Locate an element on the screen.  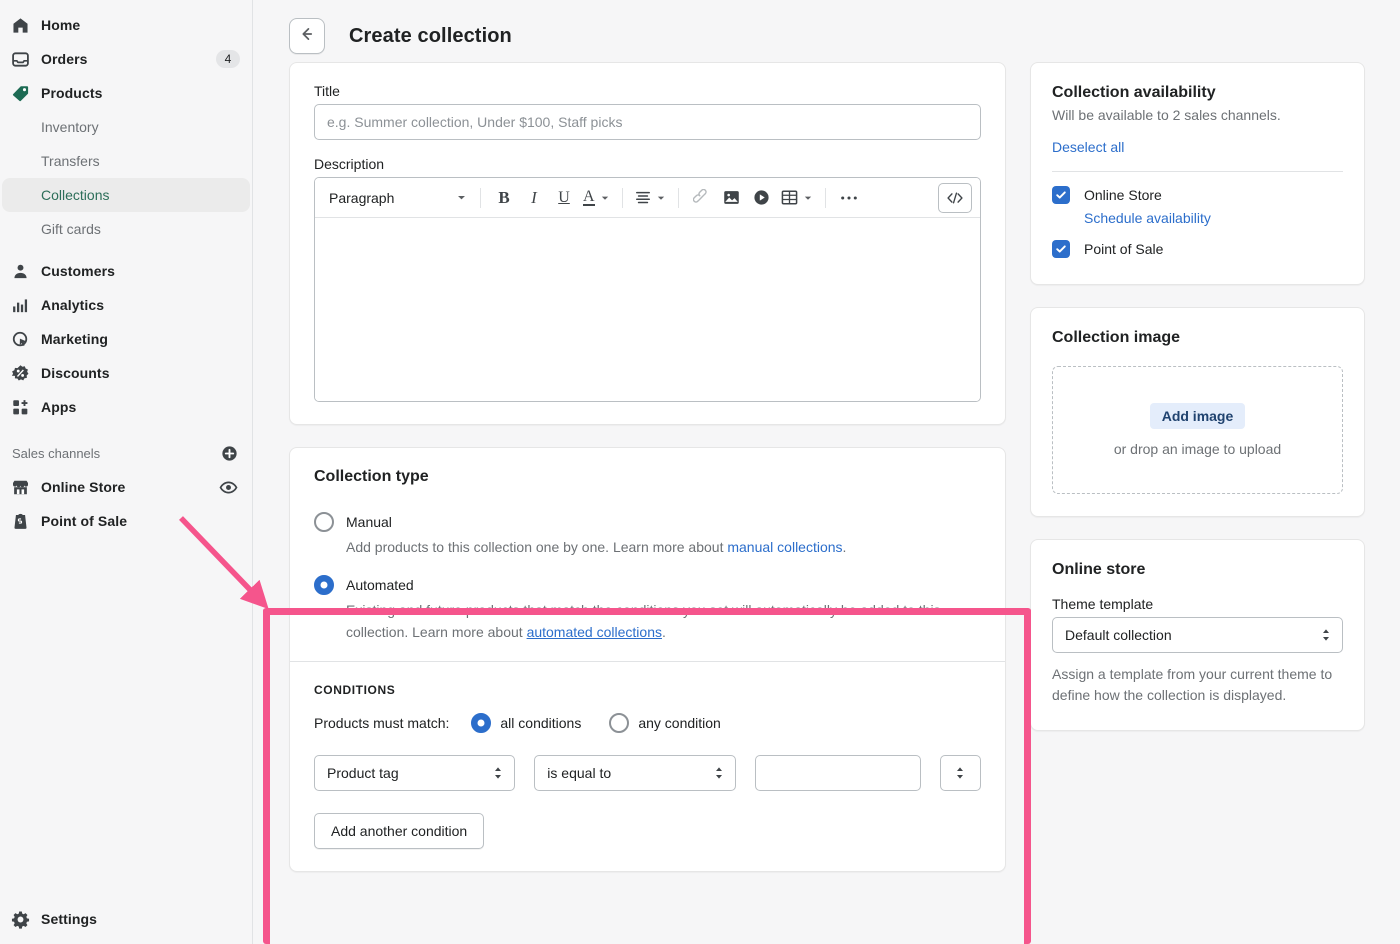
add-sales-channel-icon is located at coordinates (229, 453).